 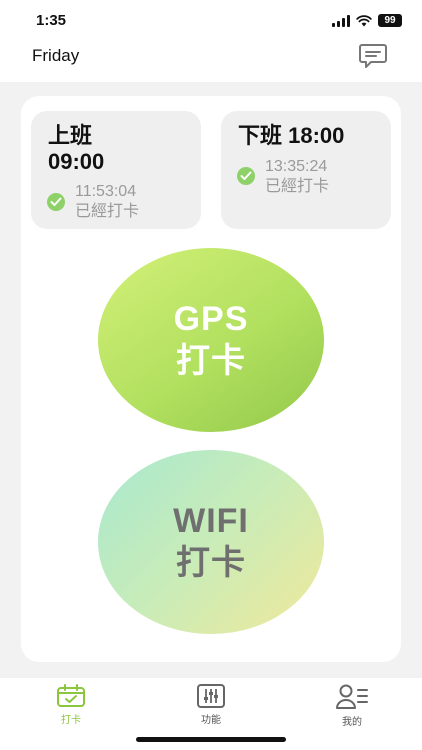 What do you see at coordinates (297, 177) in the screenshot?
I see `off-duty-punch-info: 13:35:24 已經打卡` at bounding box center [297, 177].